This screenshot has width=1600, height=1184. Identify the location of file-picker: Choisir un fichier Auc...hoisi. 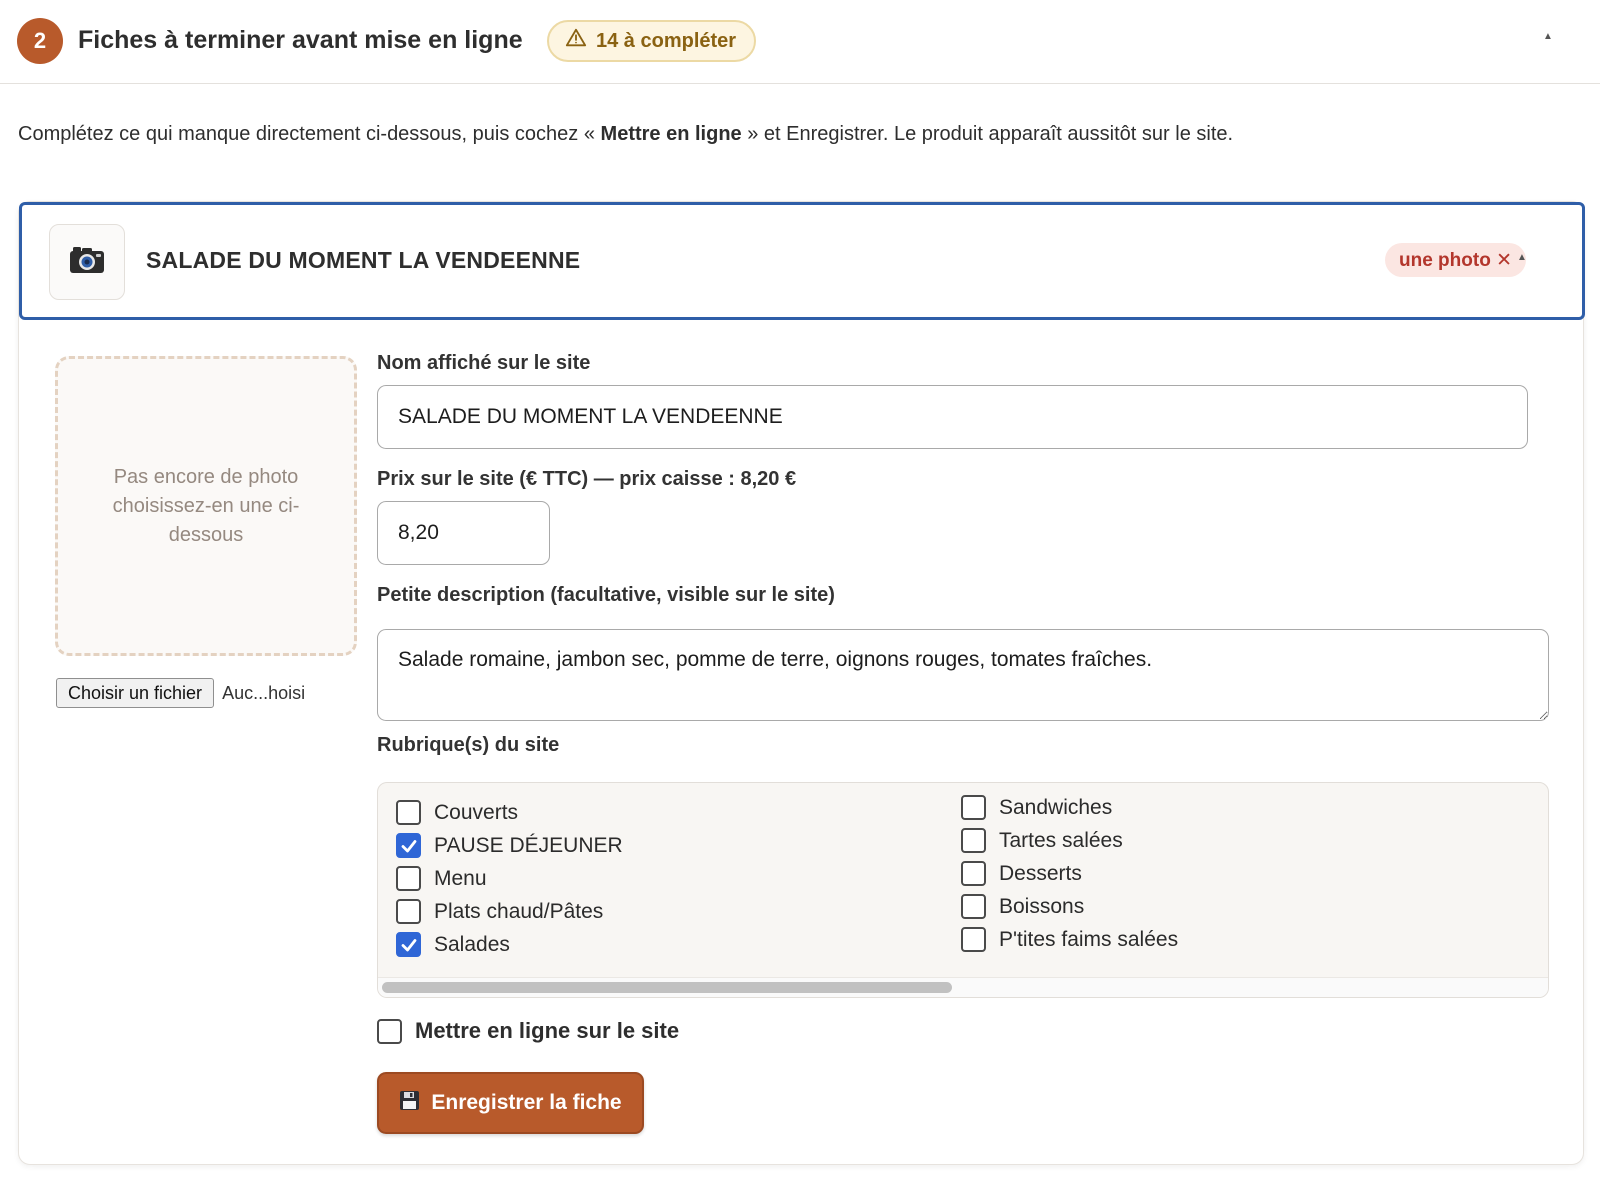
(180, 693).